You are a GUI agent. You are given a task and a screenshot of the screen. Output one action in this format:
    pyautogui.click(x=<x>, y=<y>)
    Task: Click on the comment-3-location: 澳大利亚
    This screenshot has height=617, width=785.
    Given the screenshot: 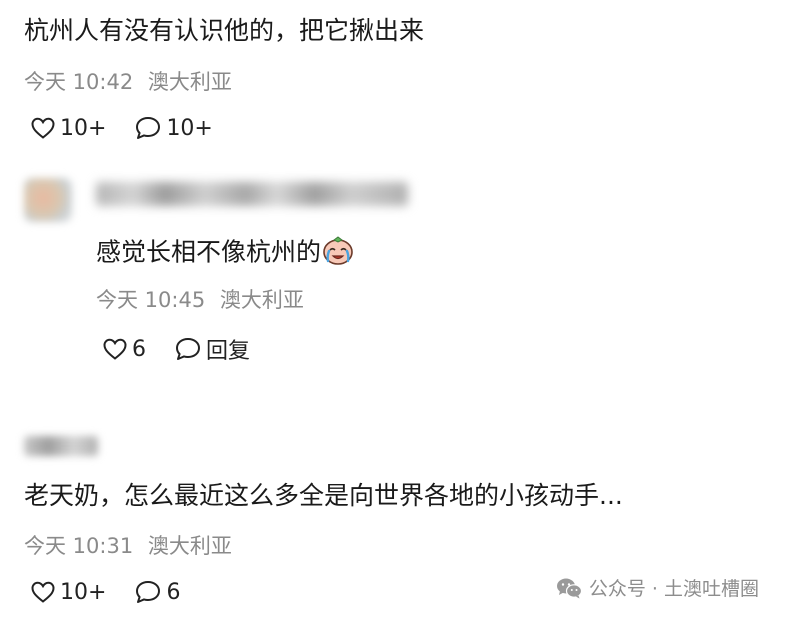 What is the action you would take?
    pyautogui.click(x=189, y=546)
    